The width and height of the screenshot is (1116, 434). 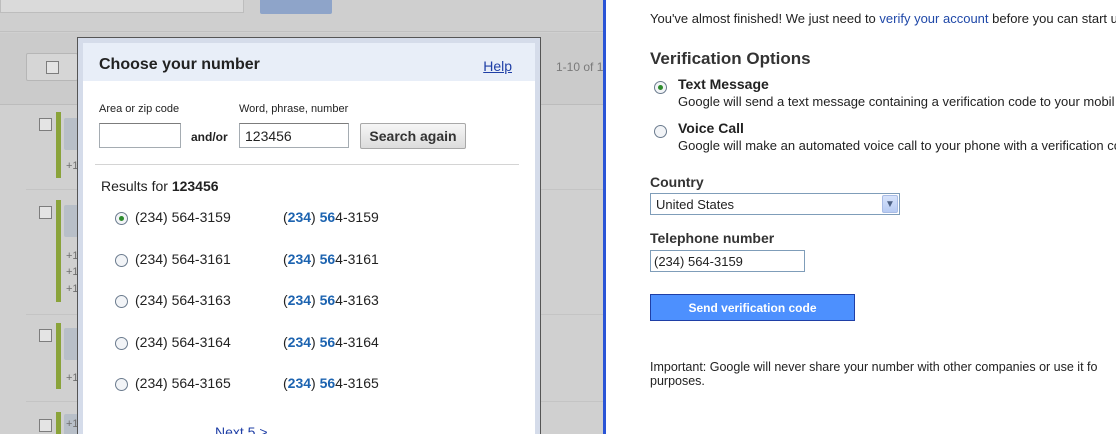 I want to click on background-search-button, so click(x=296, y=7).